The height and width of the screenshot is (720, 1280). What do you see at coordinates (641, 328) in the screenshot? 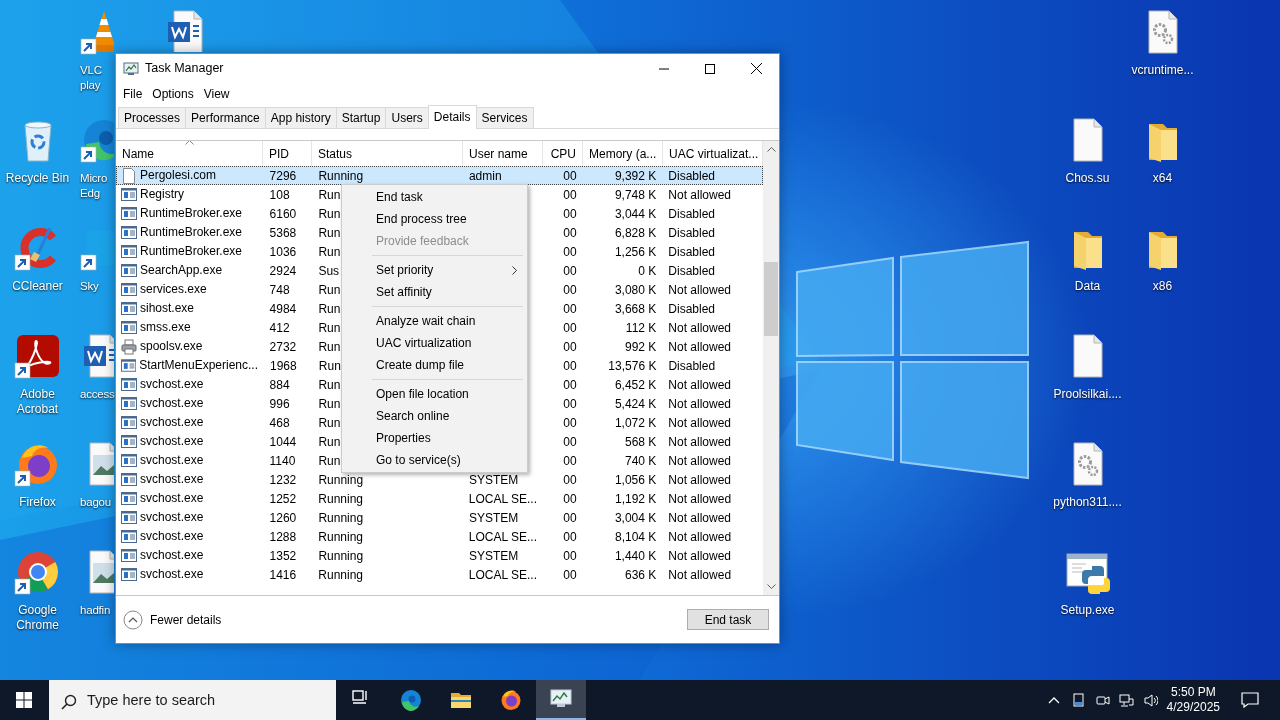
I see `table-cell-text: 112 K` at bounding box center [641, 328].